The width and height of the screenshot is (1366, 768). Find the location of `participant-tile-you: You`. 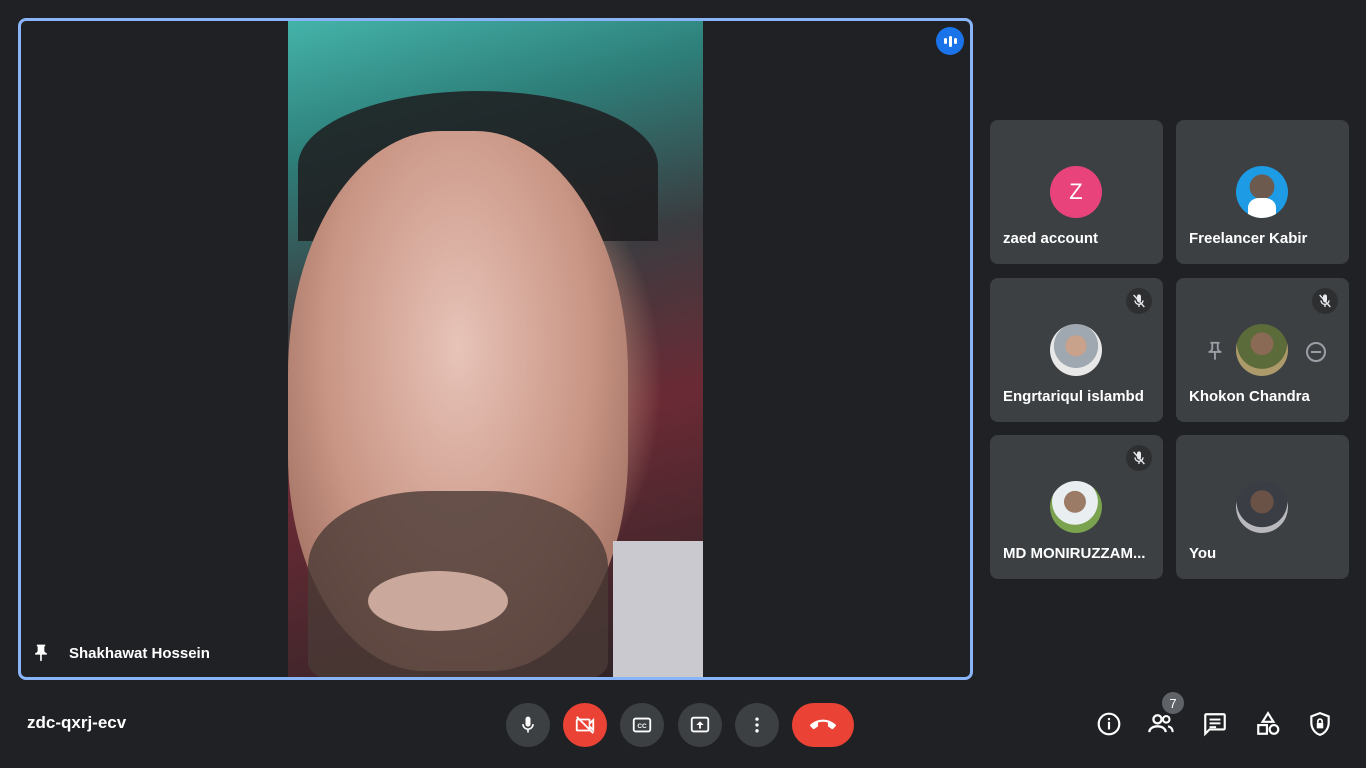

participant-tile-you: You is located at coordinates (1262, 507).